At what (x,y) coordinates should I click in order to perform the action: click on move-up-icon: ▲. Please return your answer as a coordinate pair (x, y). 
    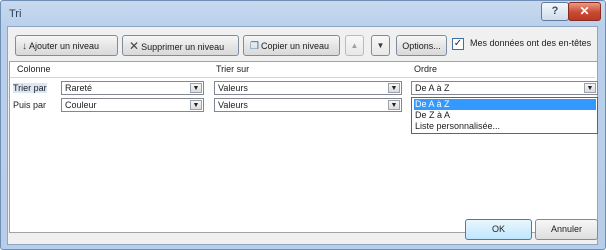
    Looking at the image, I should click on (354, 45).